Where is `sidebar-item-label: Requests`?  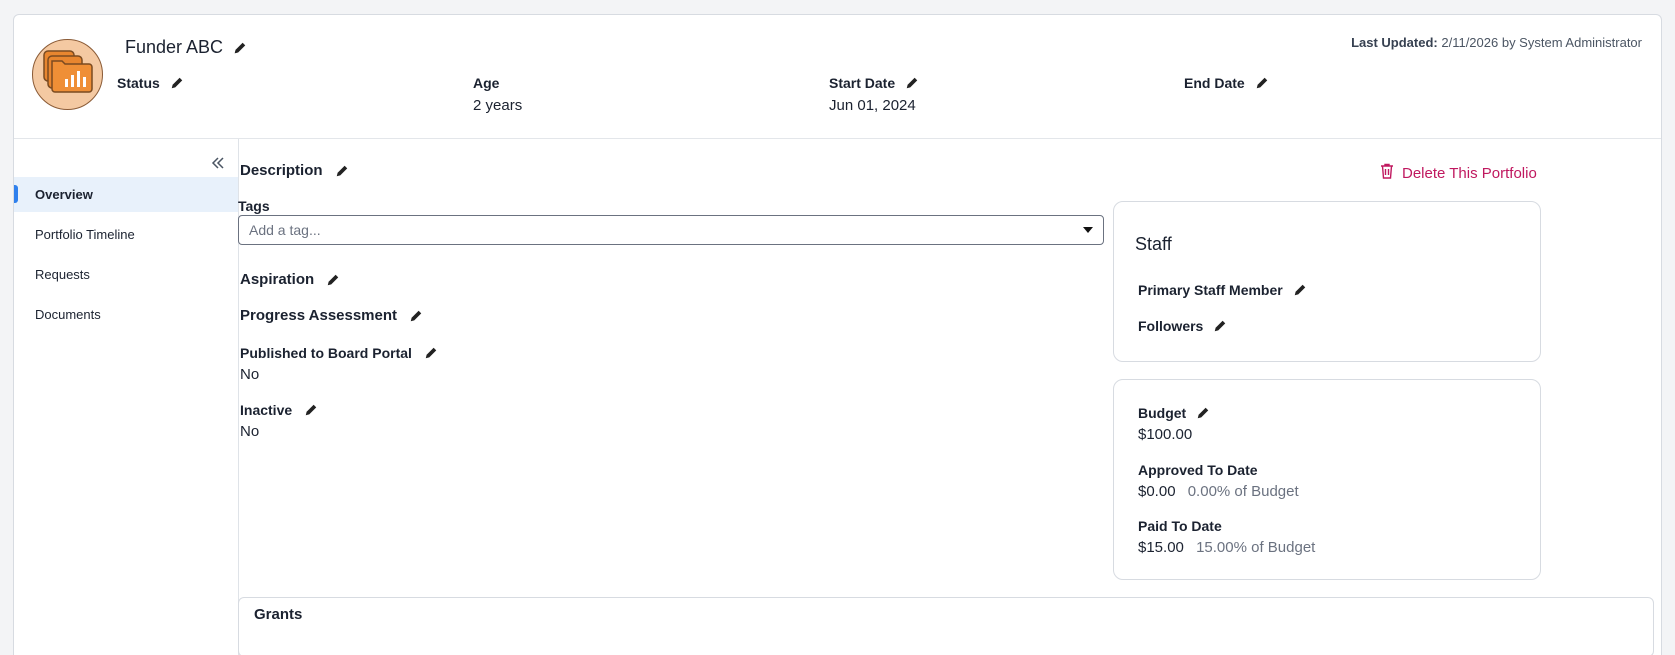
sidebar-item-label: Requests is located at coordinates (62, 274).